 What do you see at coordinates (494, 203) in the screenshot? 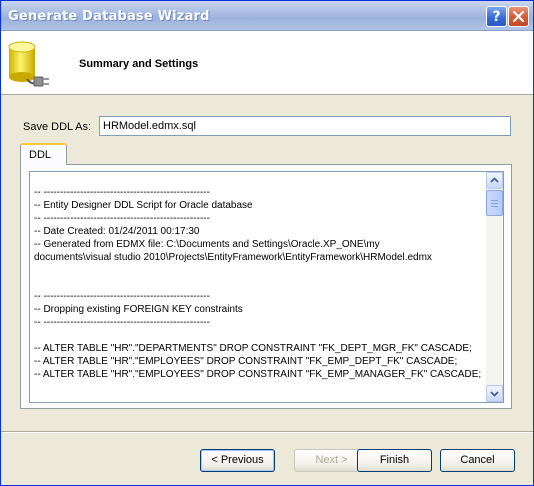
I see `scroll-thumb` at bounding box center [494, 203].